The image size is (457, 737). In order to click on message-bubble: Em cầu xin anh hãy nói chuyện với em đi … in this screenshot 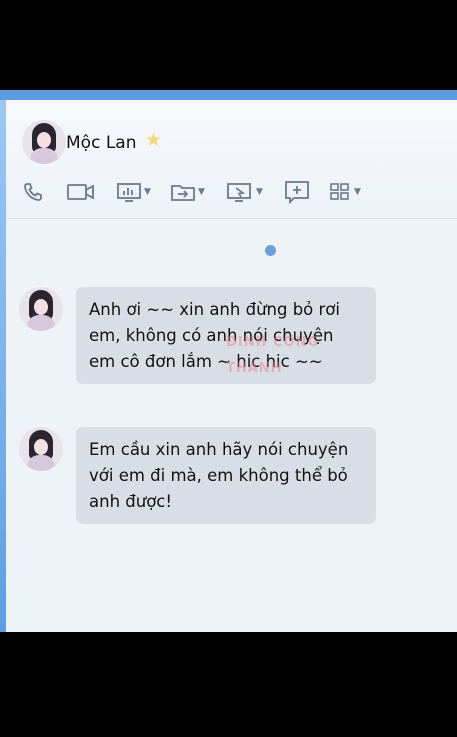, I will do `click(226, 475)`.